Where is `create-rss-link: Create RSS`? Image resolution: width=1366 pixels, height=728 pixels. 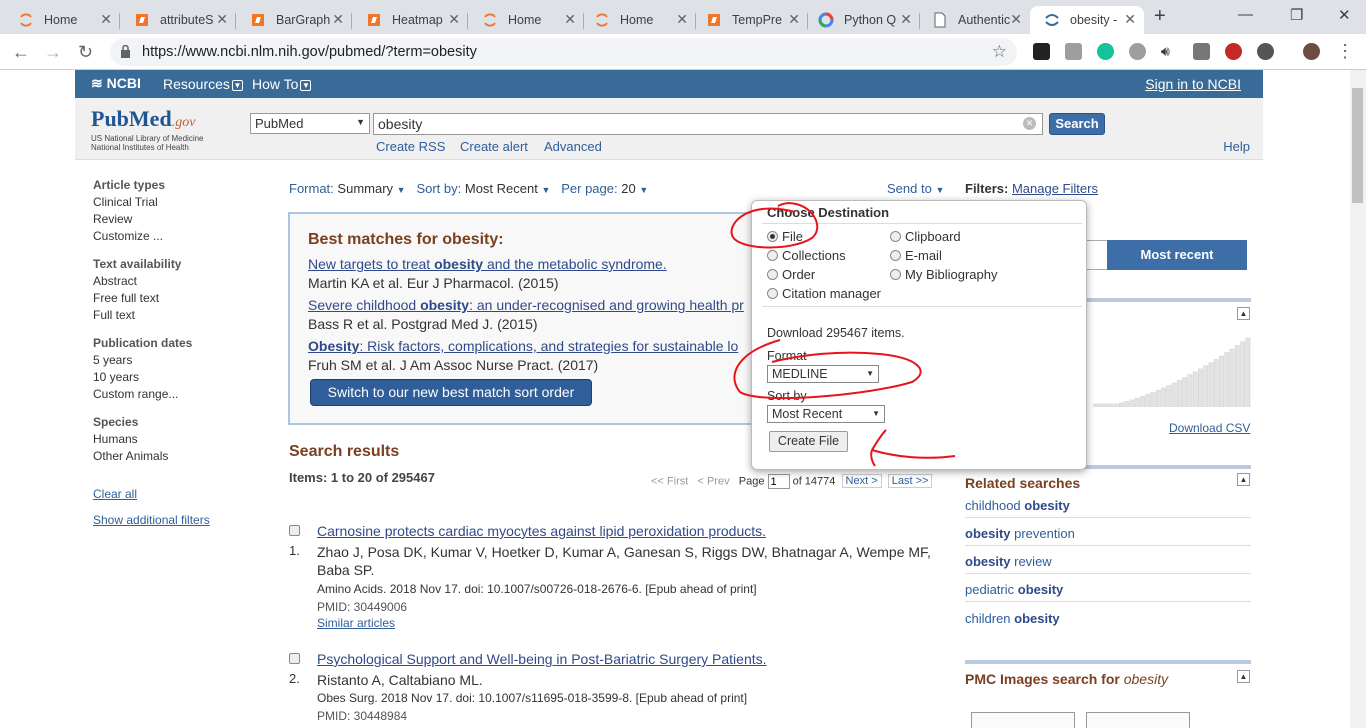 create-rss-link: Create RSS is located at coordinates (410, 146).